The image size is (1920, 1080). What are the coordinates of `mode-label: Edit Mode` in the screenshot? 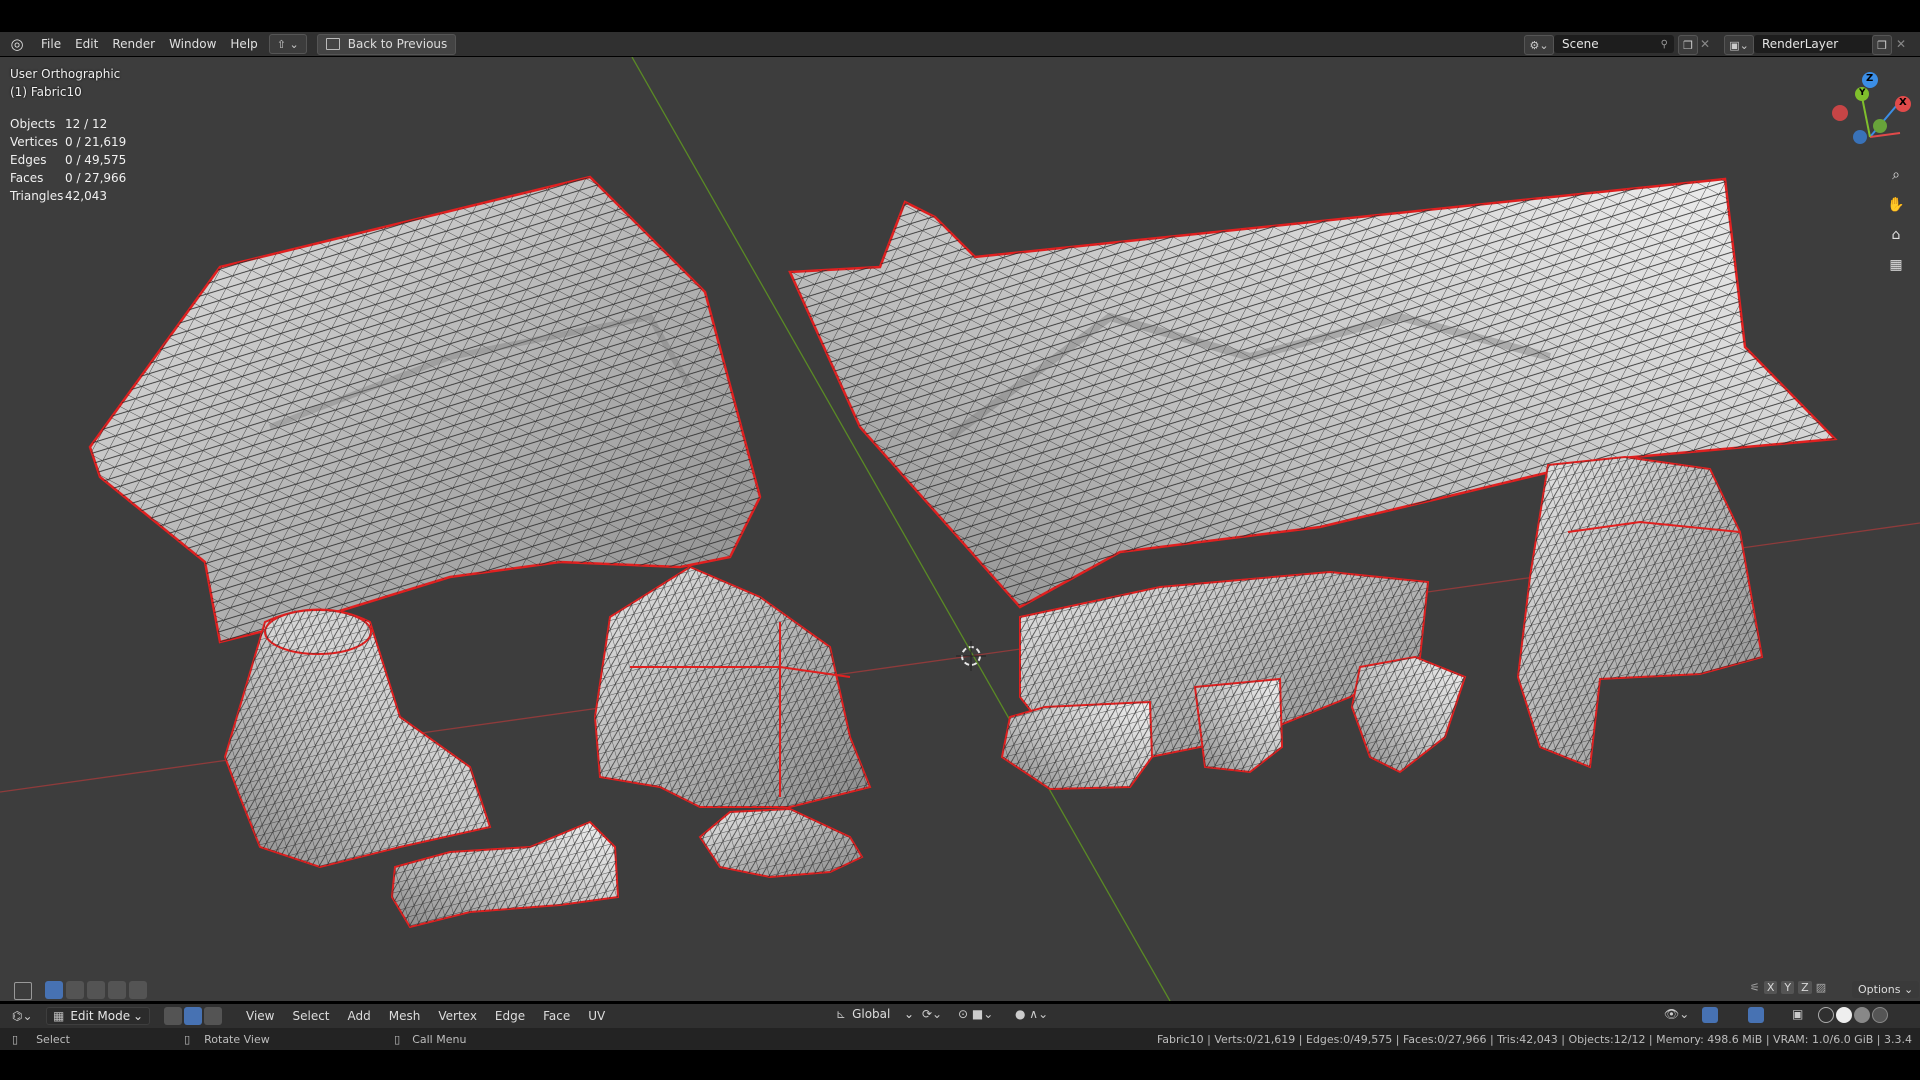 It's located at (100, 1016).